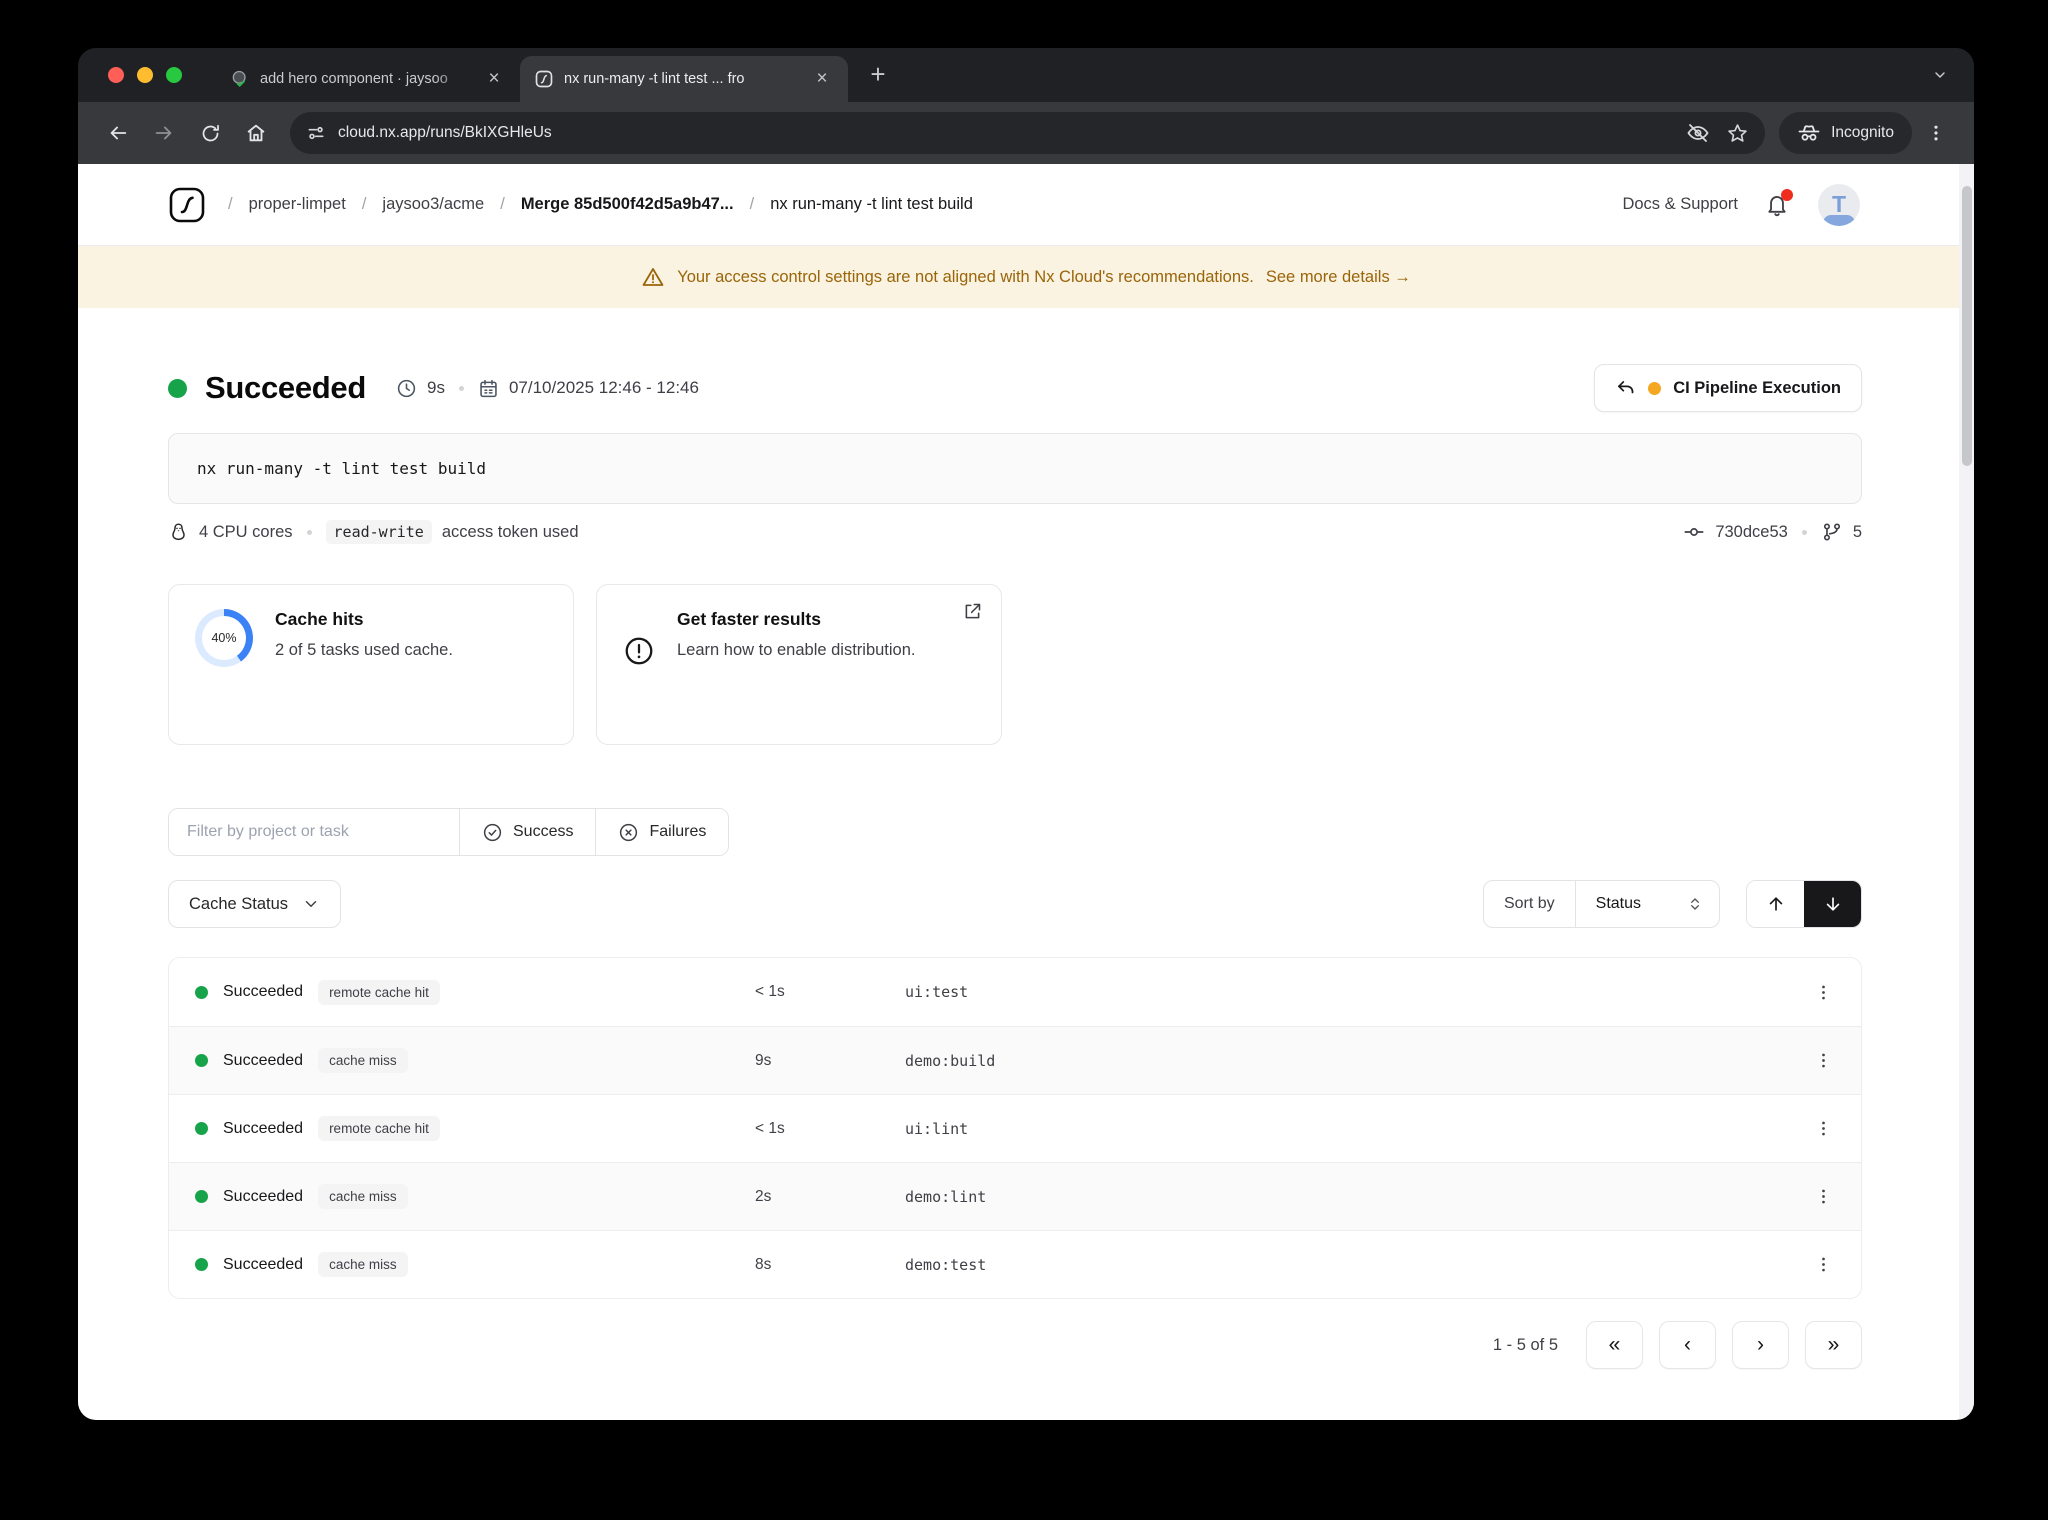 This screenshot has height=1520, width=2048. I want to click on external-link-icon, so click(972, 611).